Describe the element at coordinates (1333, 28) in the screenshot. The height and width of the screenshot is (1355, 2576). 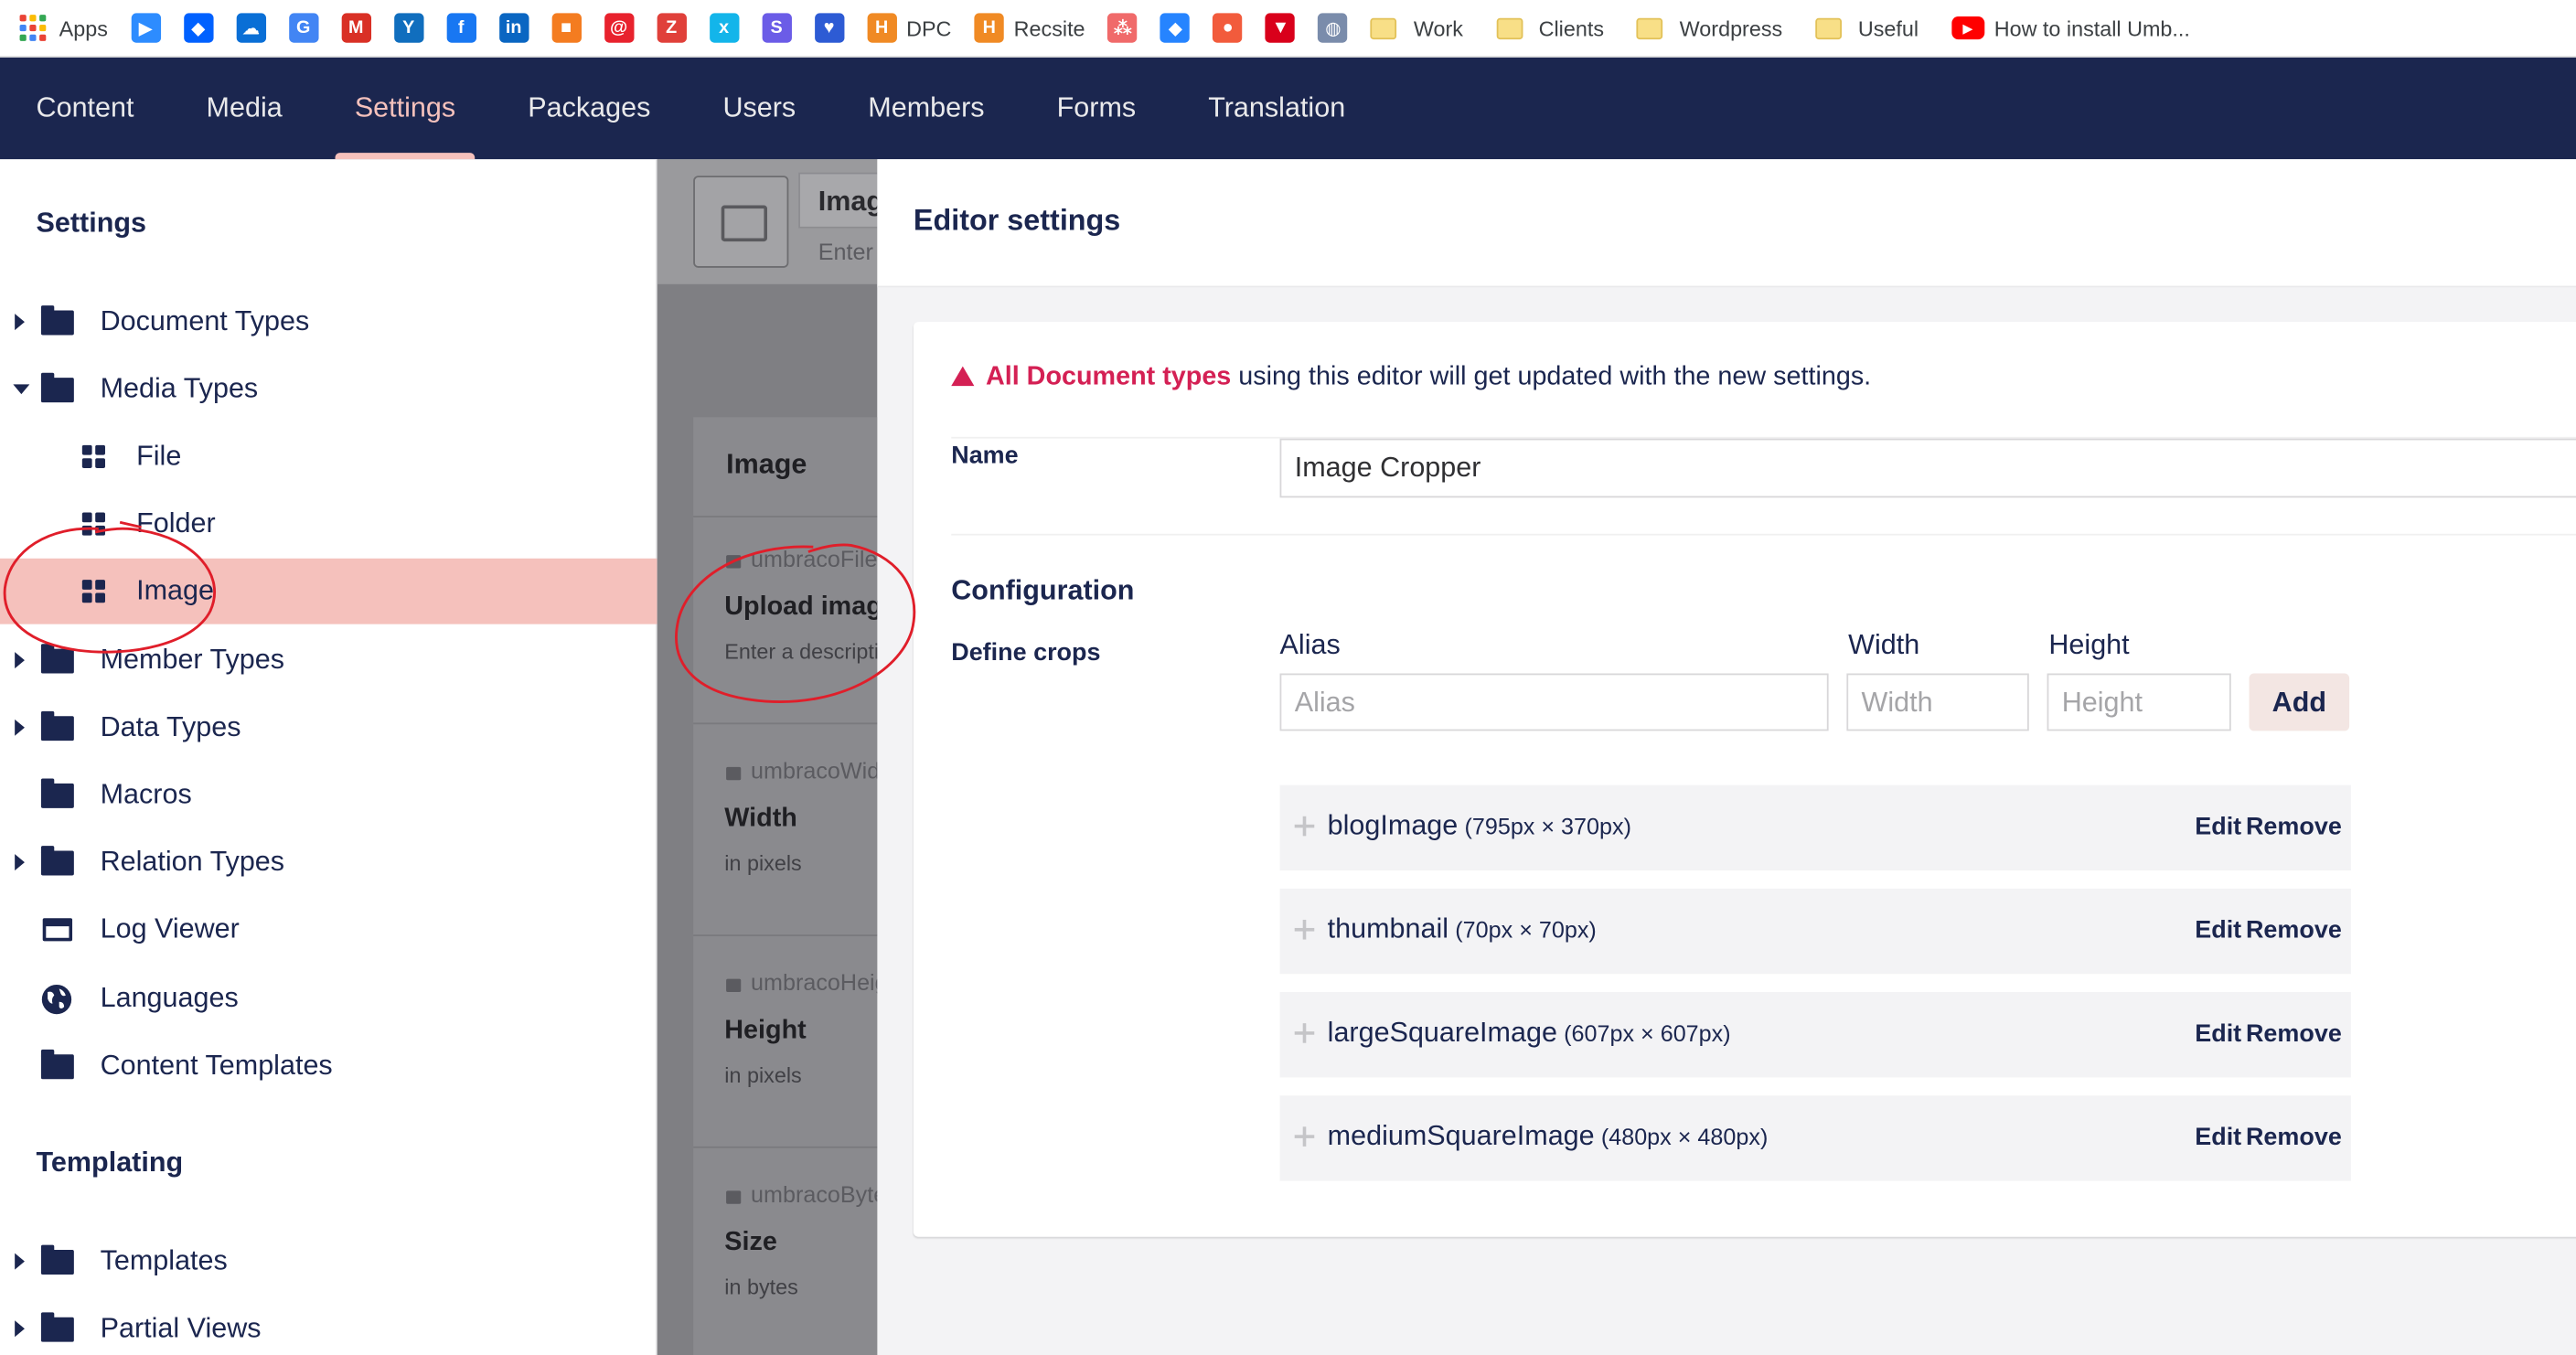
I see `bookmark-item: ◍` at that location.